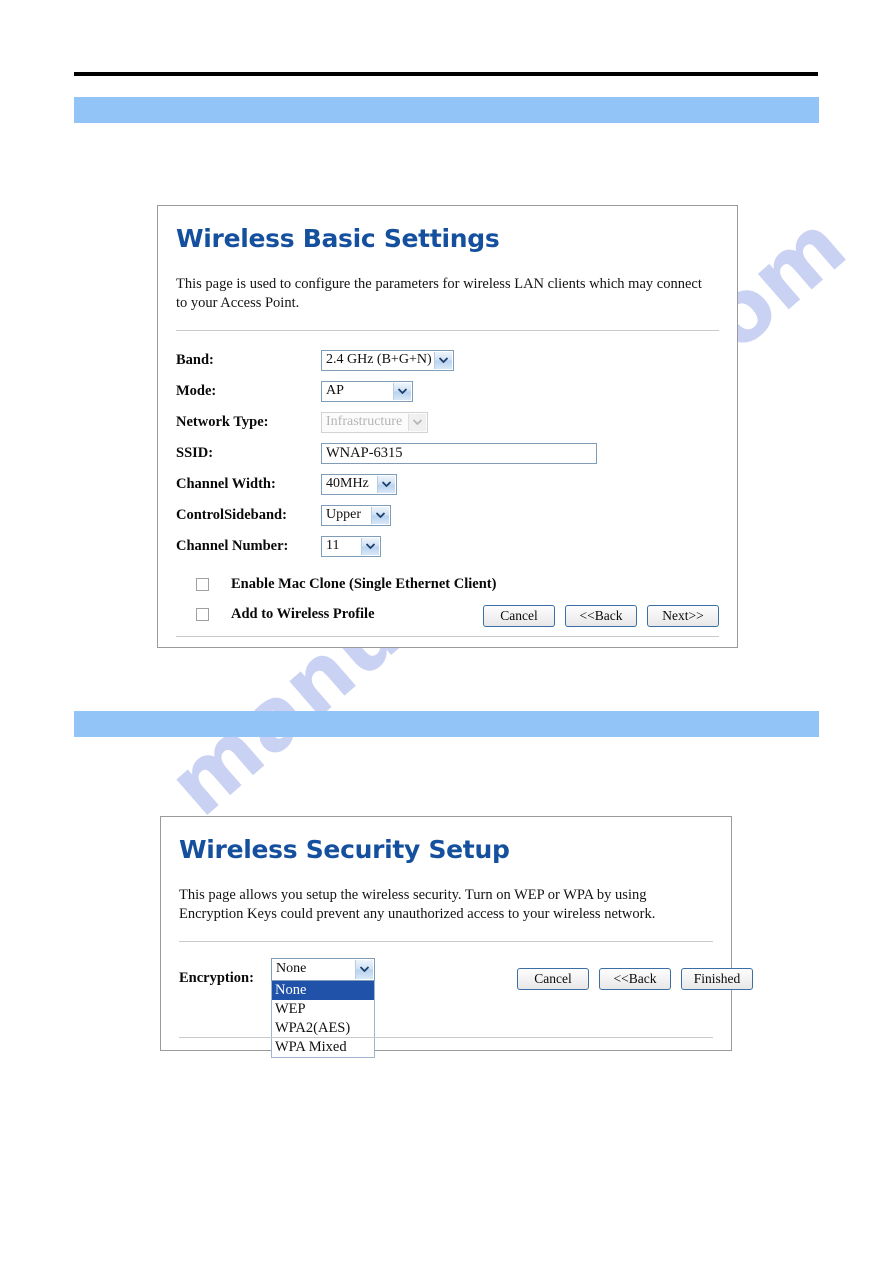  I want to click on label-encryption: Encryption:, so click(216, 977).